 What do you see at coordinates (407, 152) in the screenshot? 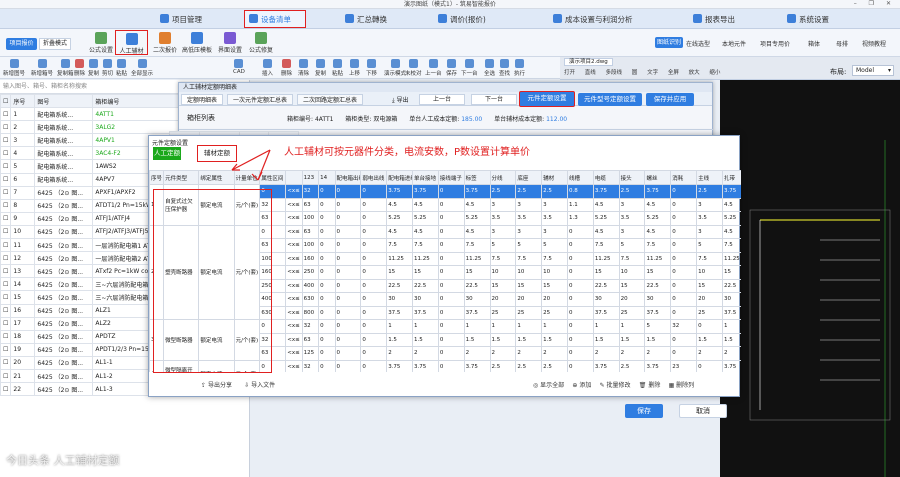
I see `annotation-text: 人工辅材可按元器件分类，电流安数，P数设置计算单价` at bounding box center [407, 152].